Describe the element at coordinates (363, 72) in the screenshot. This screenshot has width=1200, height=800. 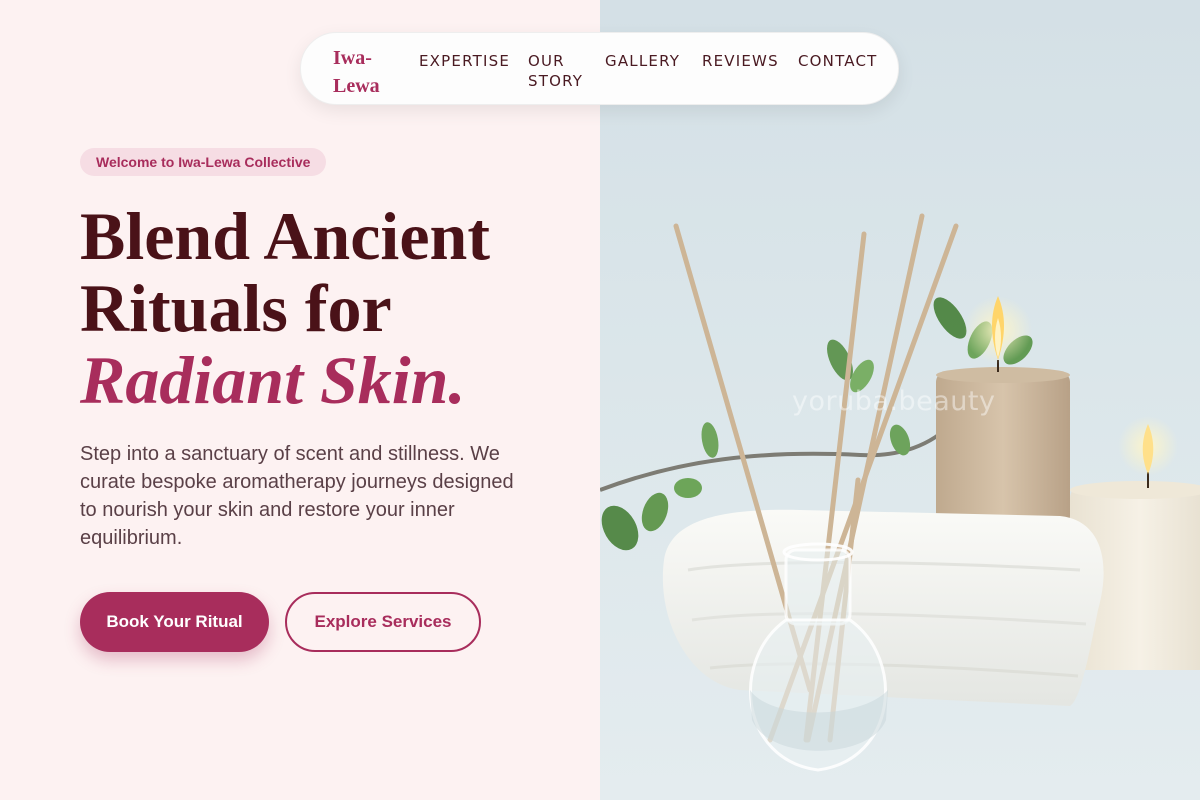
I see `brand-logo: Iwa-Lewa` at that location.